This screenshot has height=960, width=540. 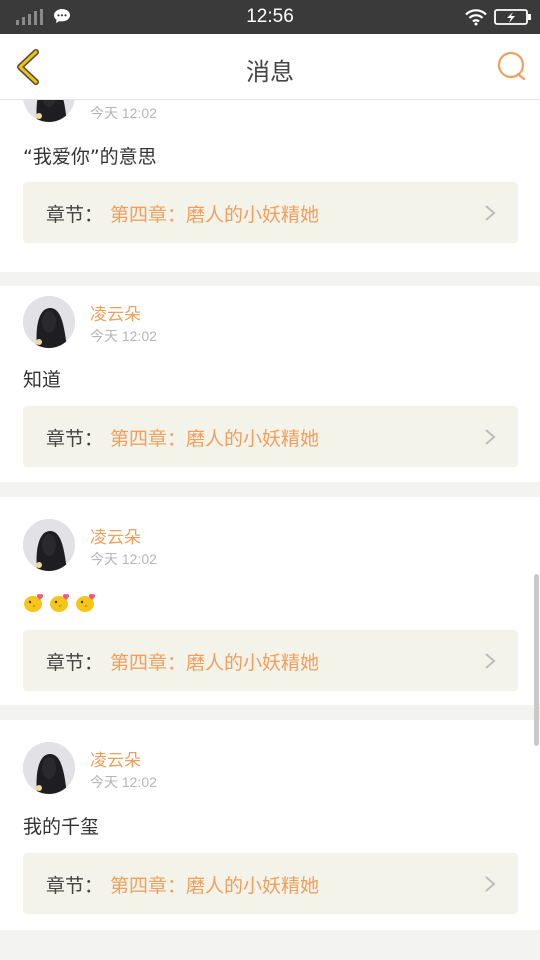 I want to click on page-title: 消息, so click(x=270, y=72).